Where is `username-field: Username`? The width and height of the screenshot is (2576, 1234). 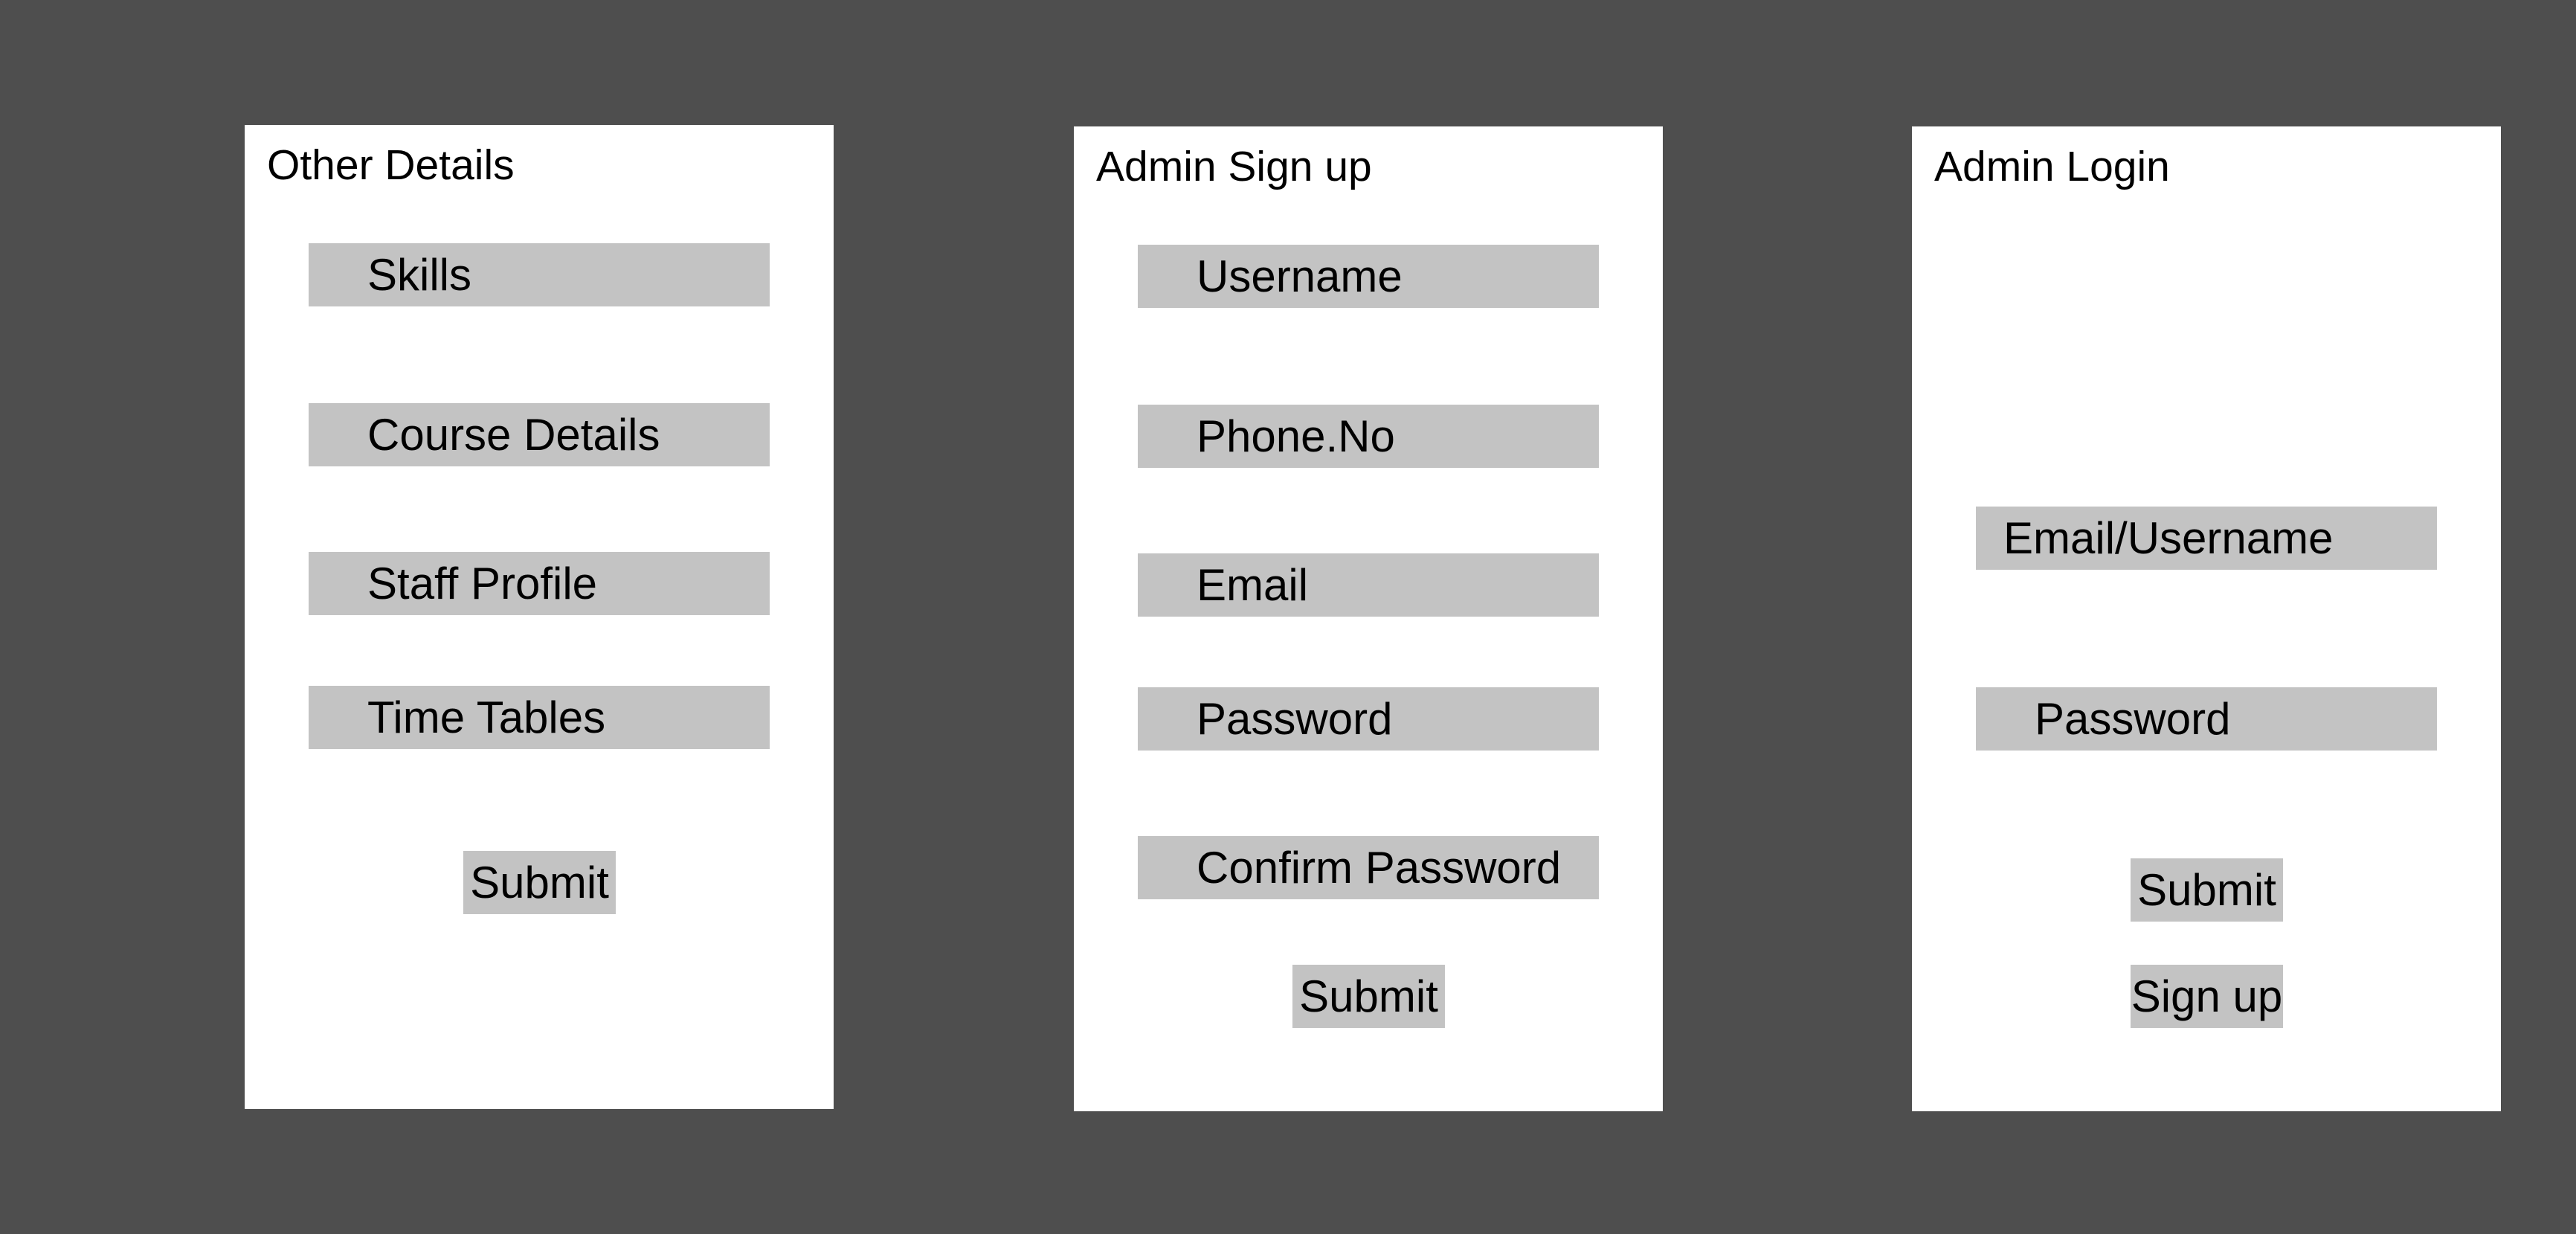
username-field: Username is located at coordinates (1368, 276).